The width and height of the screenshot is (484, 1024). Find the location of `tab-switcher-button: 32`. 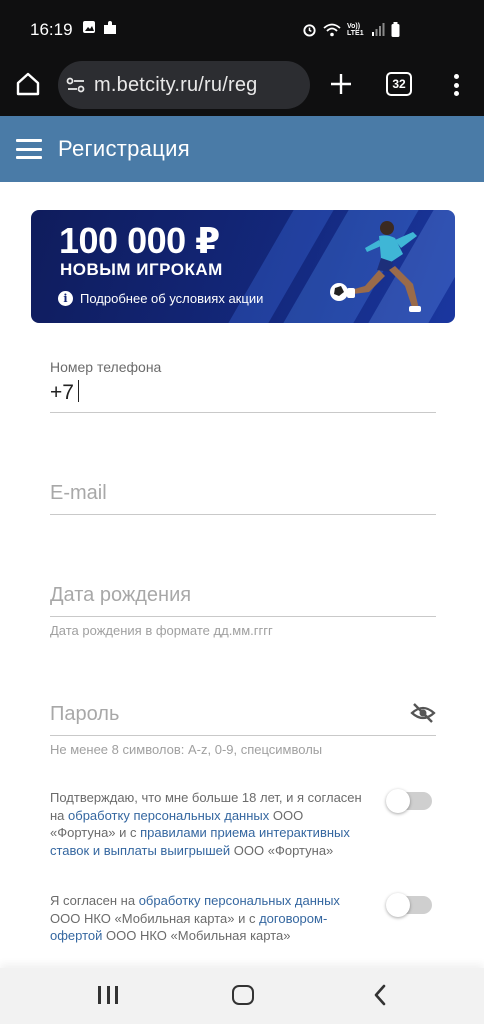

tab-switcher-button: 32 is located at coordinates (399, 84).